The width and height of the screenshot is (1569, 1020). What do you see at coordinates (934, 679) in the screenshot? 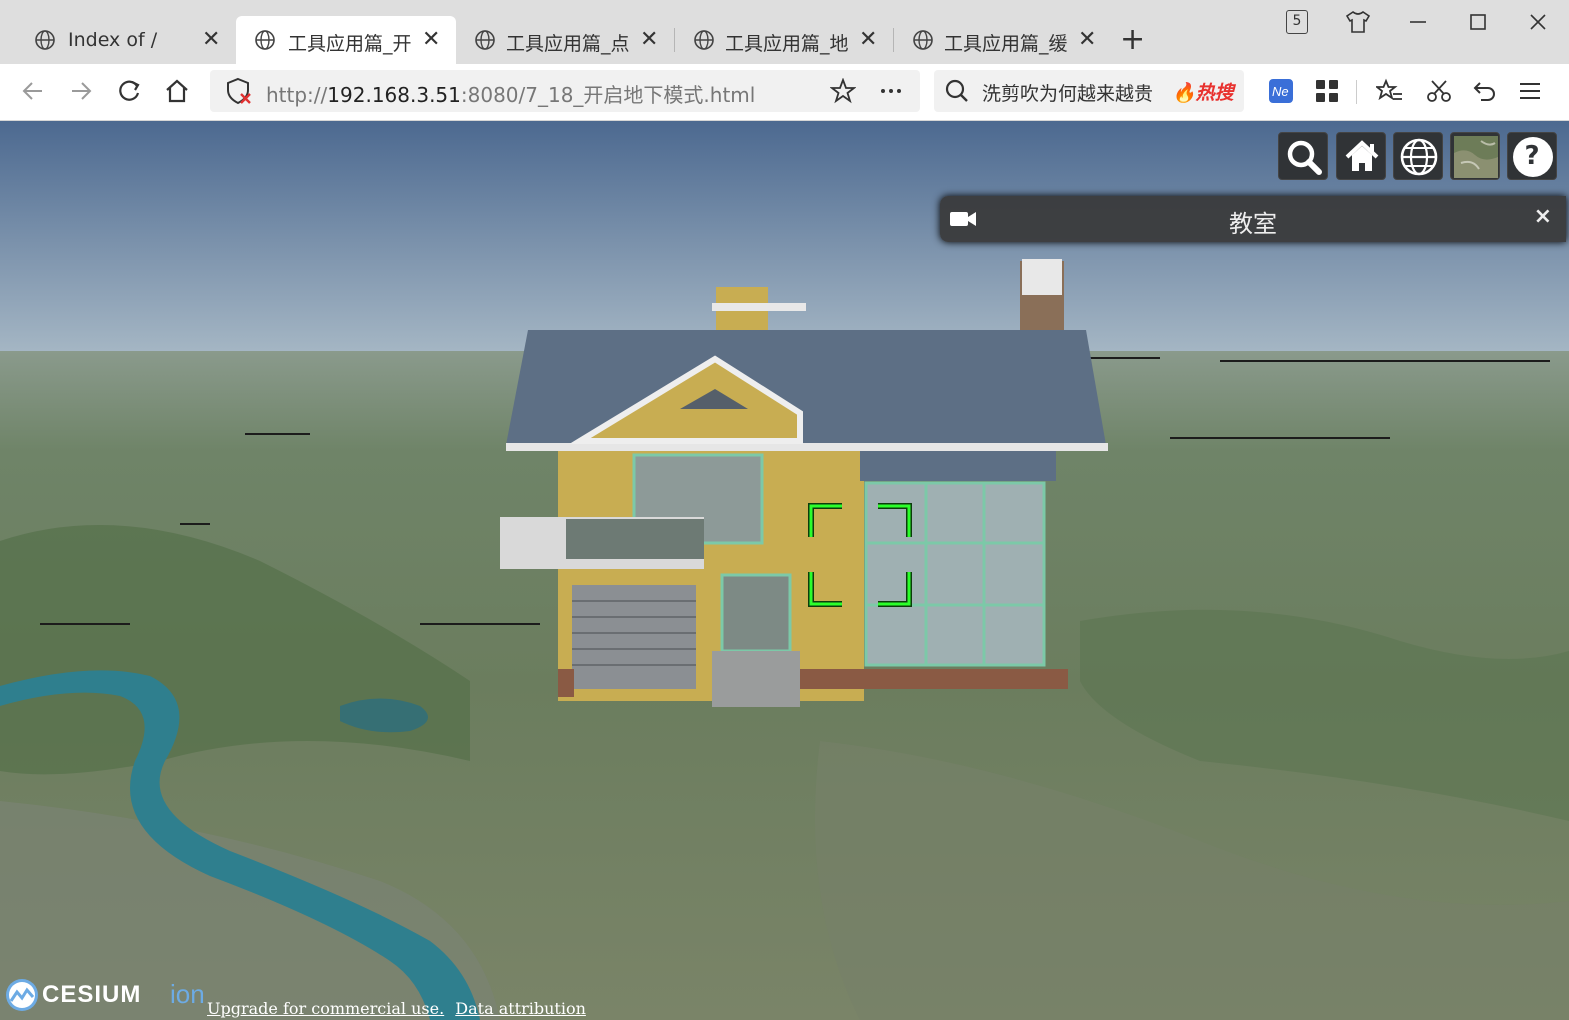
I see `brick-base` at bounding box center [934, 679].